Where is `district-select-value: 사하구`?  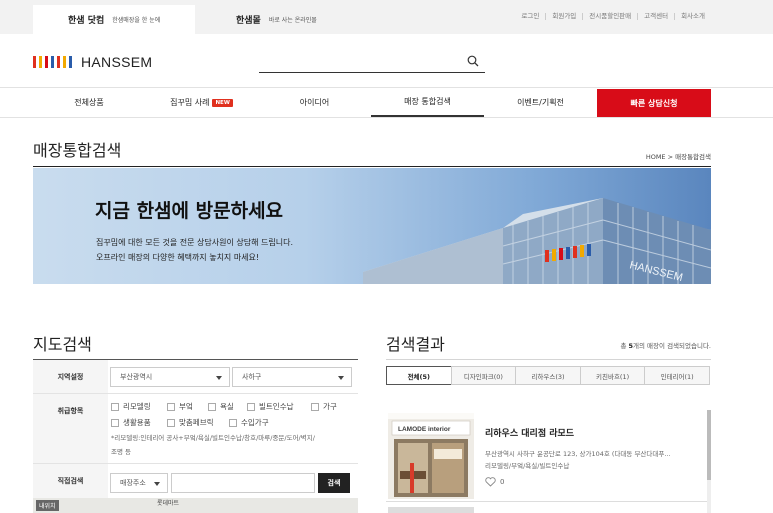 district-select-value: 사하구 is located at coordinates (252, 377).